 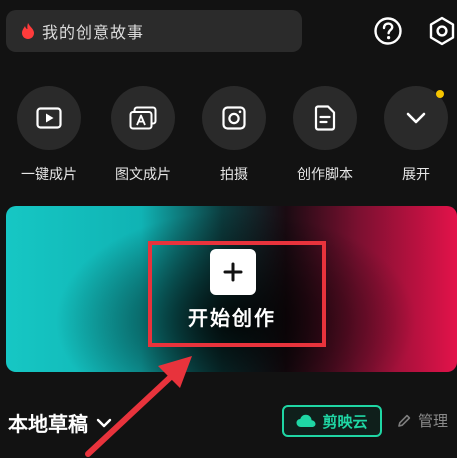 I want to click on camera-icon, so click(x=234, y=118).